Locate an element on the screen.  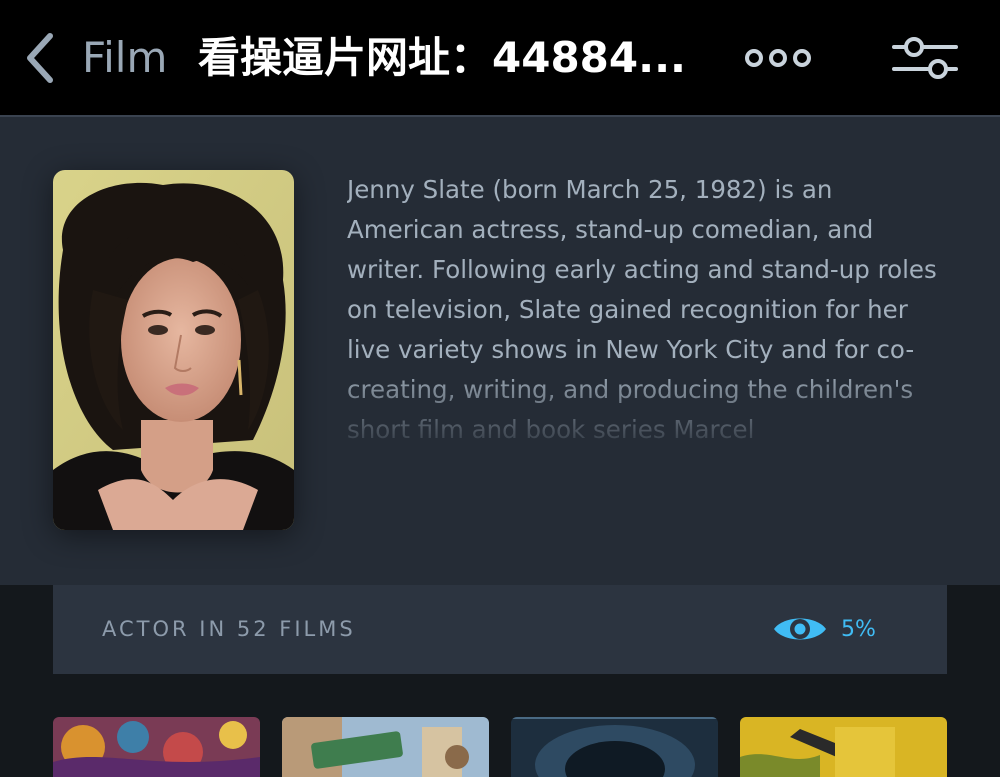
back-button is located at coordinates (40, 58).